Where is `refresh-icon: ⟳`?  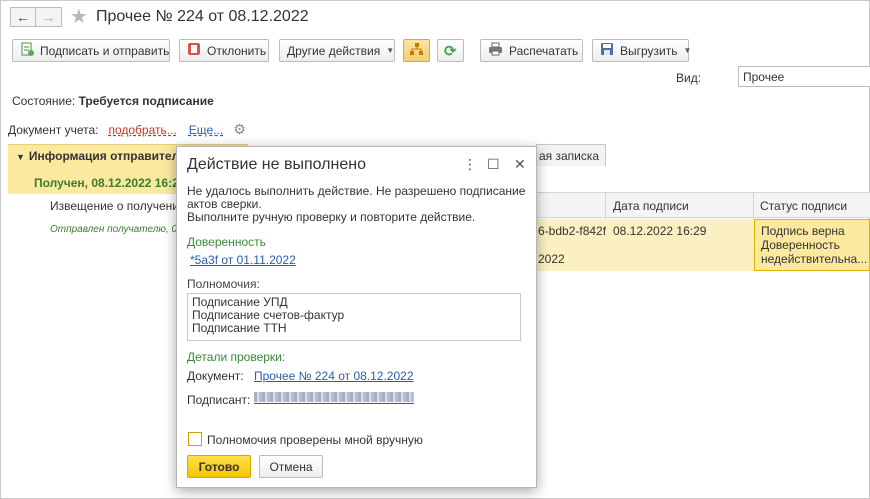
refresh-icon: ⟳ is located at coordinates (450, 51).